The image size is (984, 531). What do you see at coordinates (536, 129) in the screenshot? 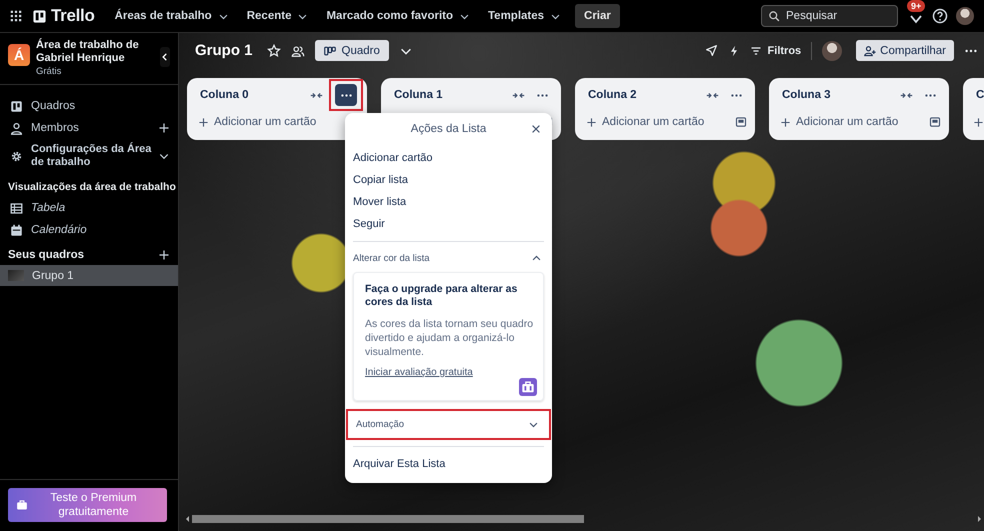
I see `close-icon` at bounding box center [536, 129].